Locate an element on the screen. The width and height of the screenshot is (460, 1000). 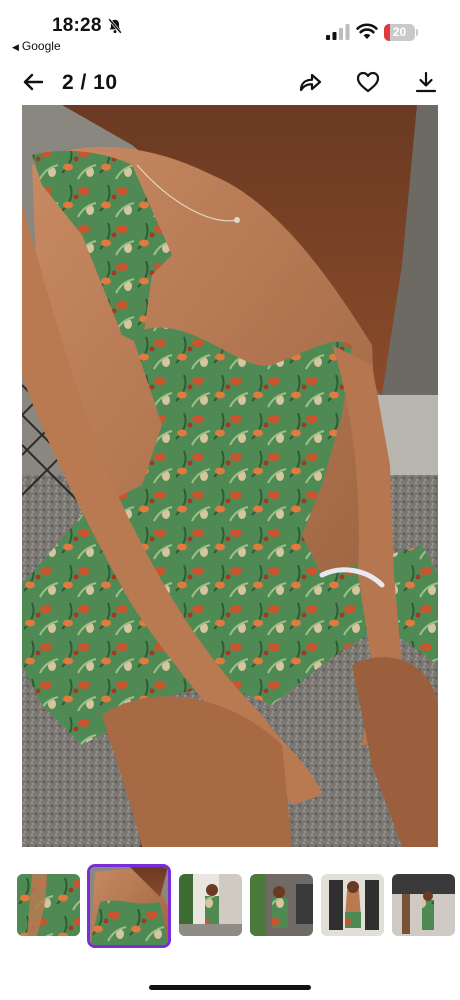
share-button is located at coordinates (310, 82).